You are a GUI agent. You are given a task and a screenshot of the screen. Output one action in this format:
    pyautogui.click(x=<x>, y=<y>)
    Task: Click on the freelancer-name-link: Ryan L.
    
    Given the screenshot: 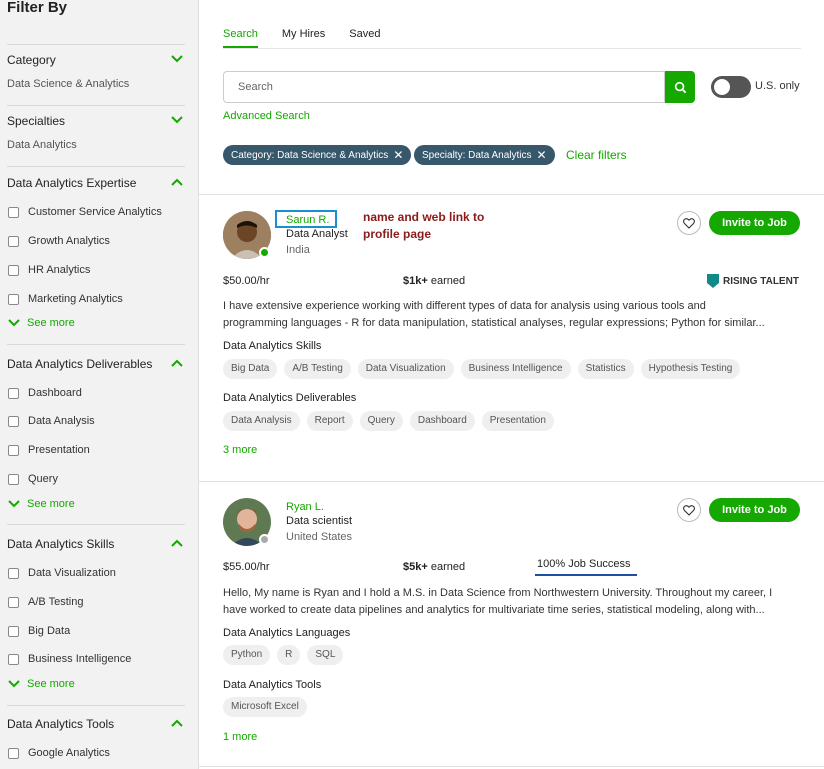 What is the action you would take?
    pyautogui.click(x=305, y=507)
    